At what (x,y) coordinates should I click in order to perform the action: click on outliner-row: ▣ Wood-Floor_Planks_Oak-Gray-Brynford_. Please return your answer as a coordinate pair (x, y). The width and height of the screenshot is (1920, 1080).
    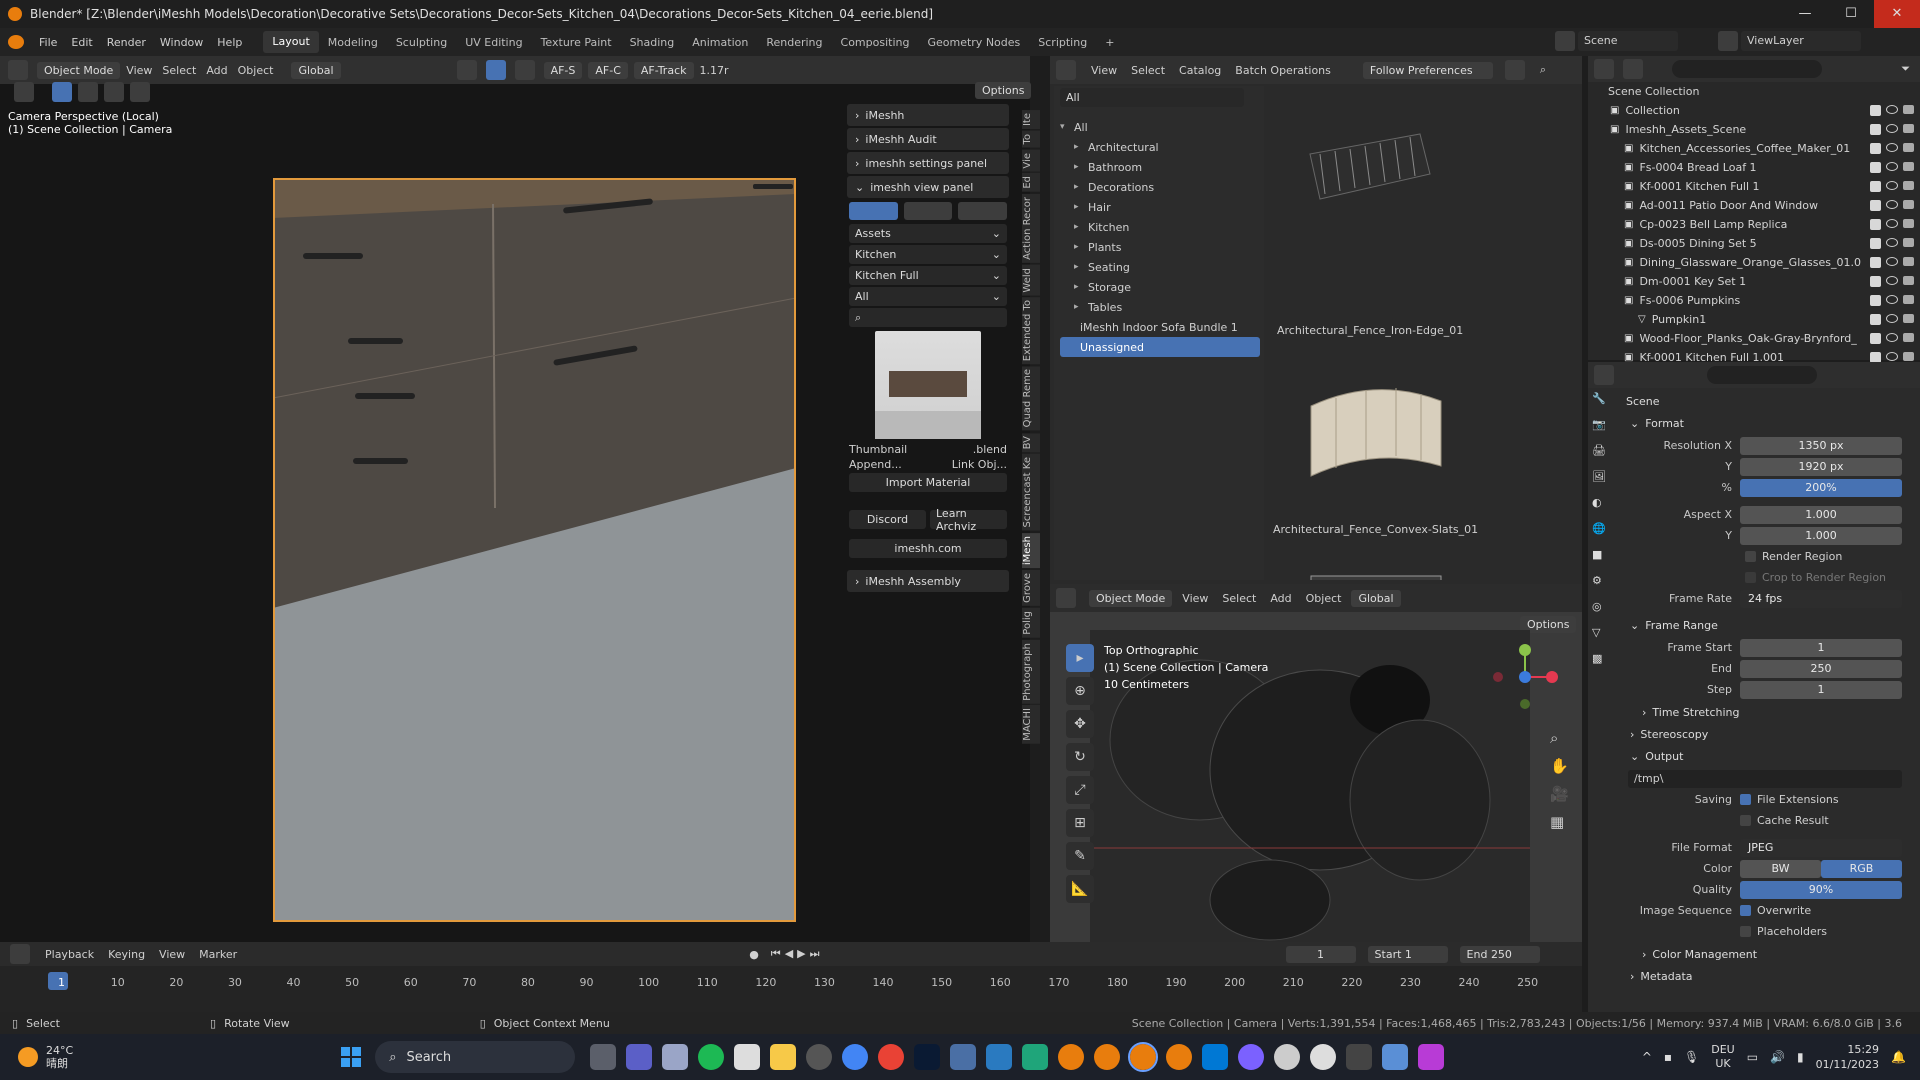
    Looking at the image, I should click on (1754, 338).